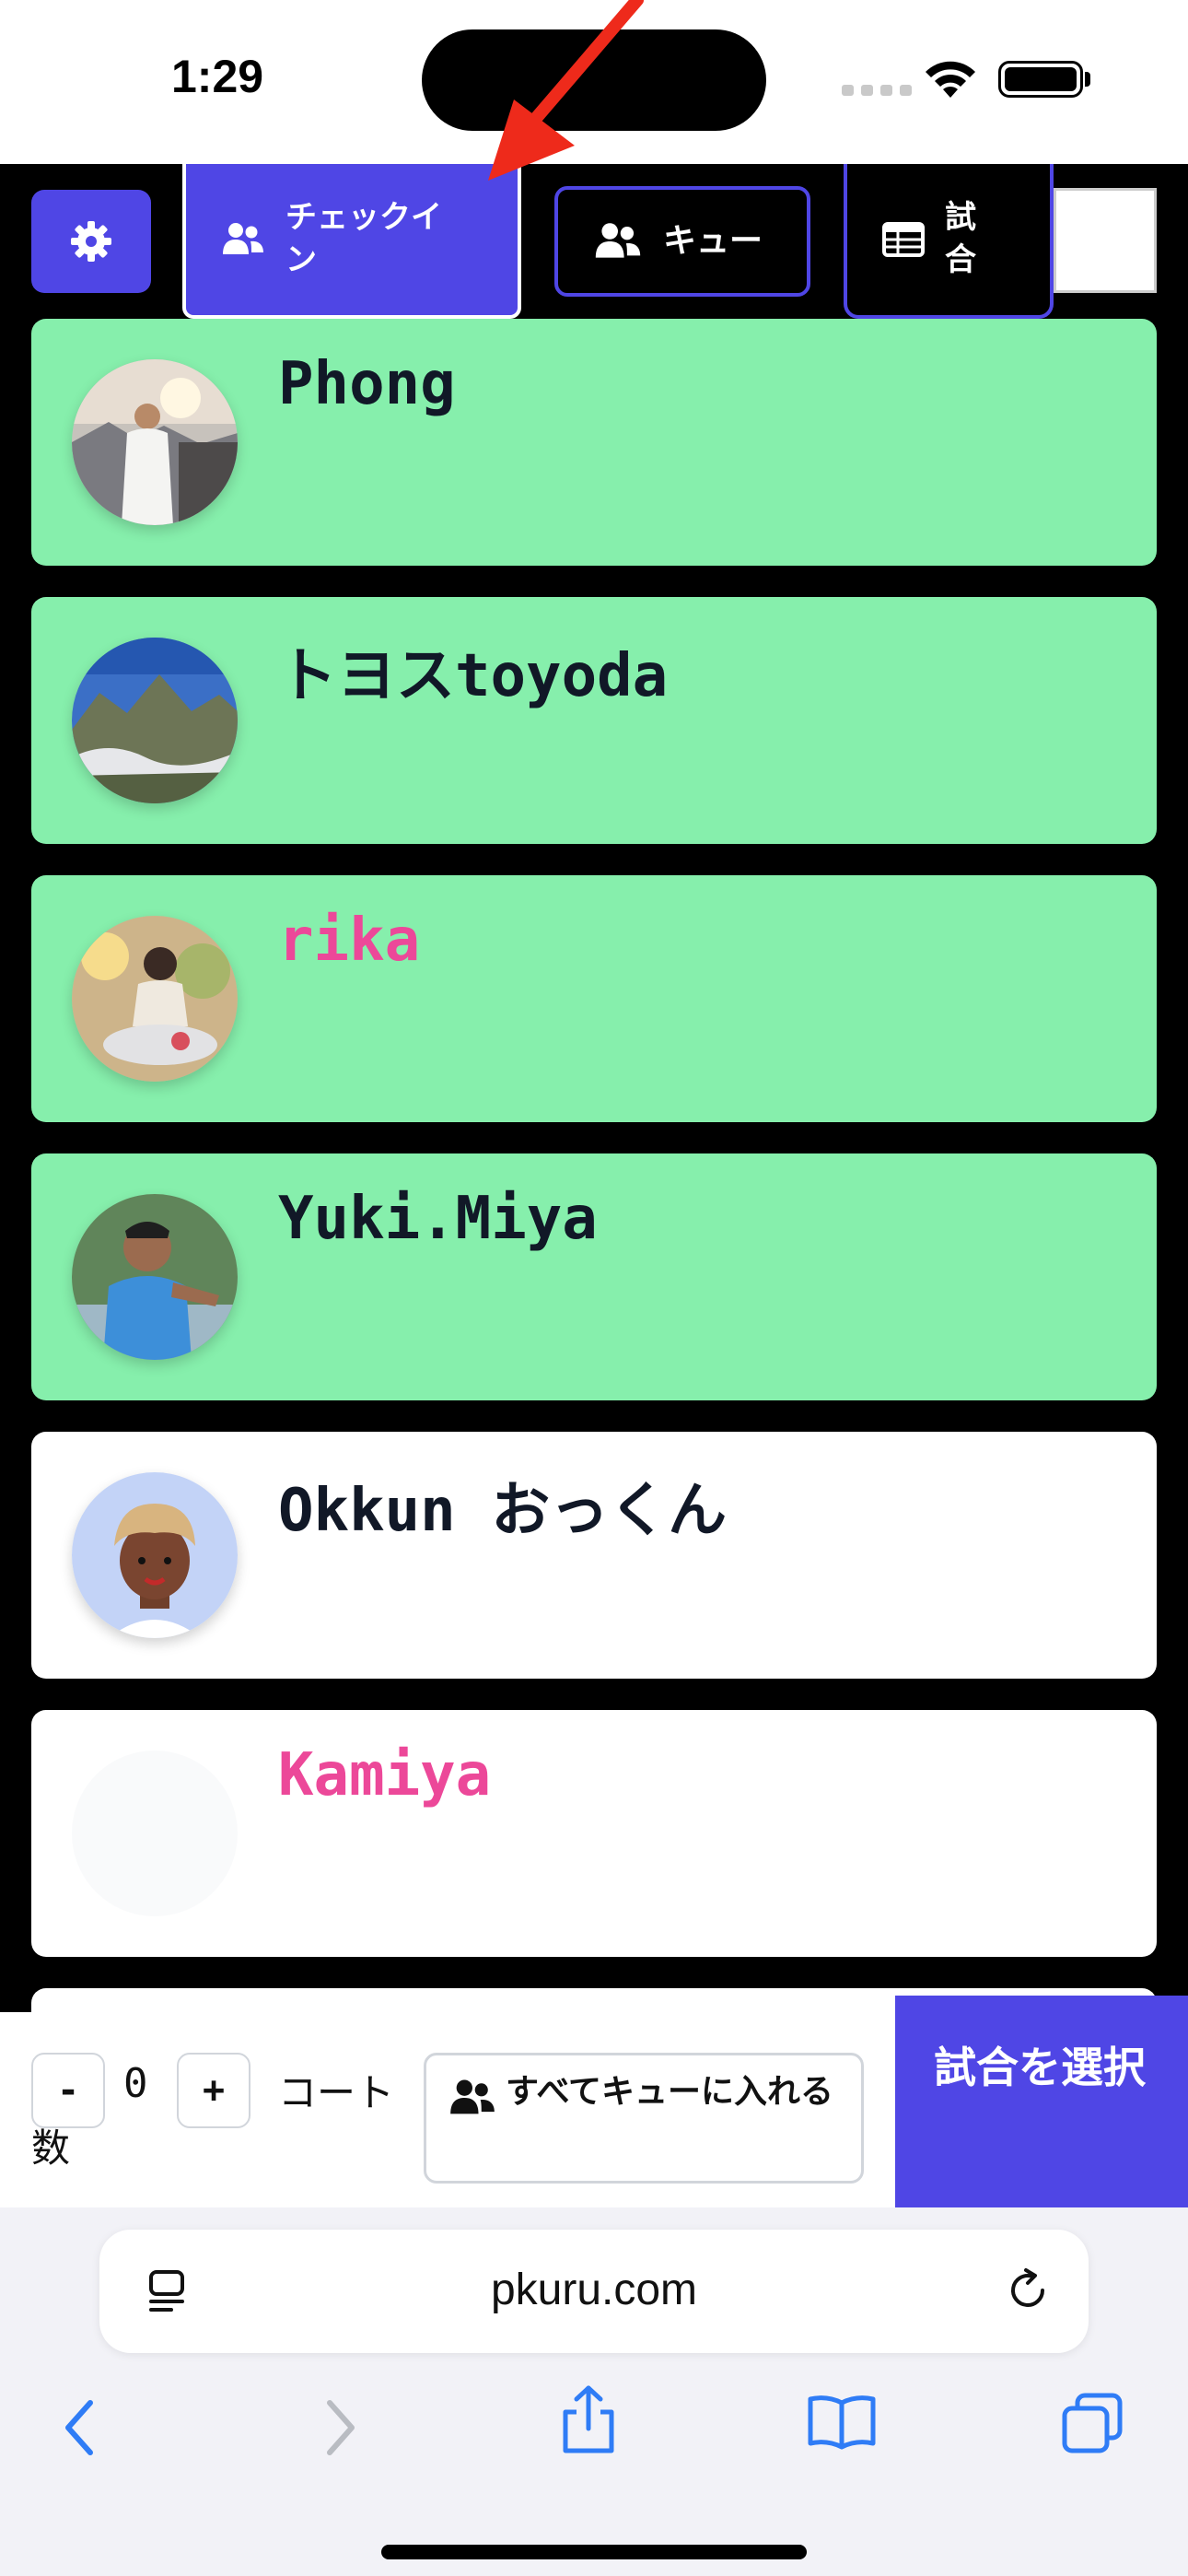  I want to click on player-card: トヨスtoyoda, so click(594, 720).